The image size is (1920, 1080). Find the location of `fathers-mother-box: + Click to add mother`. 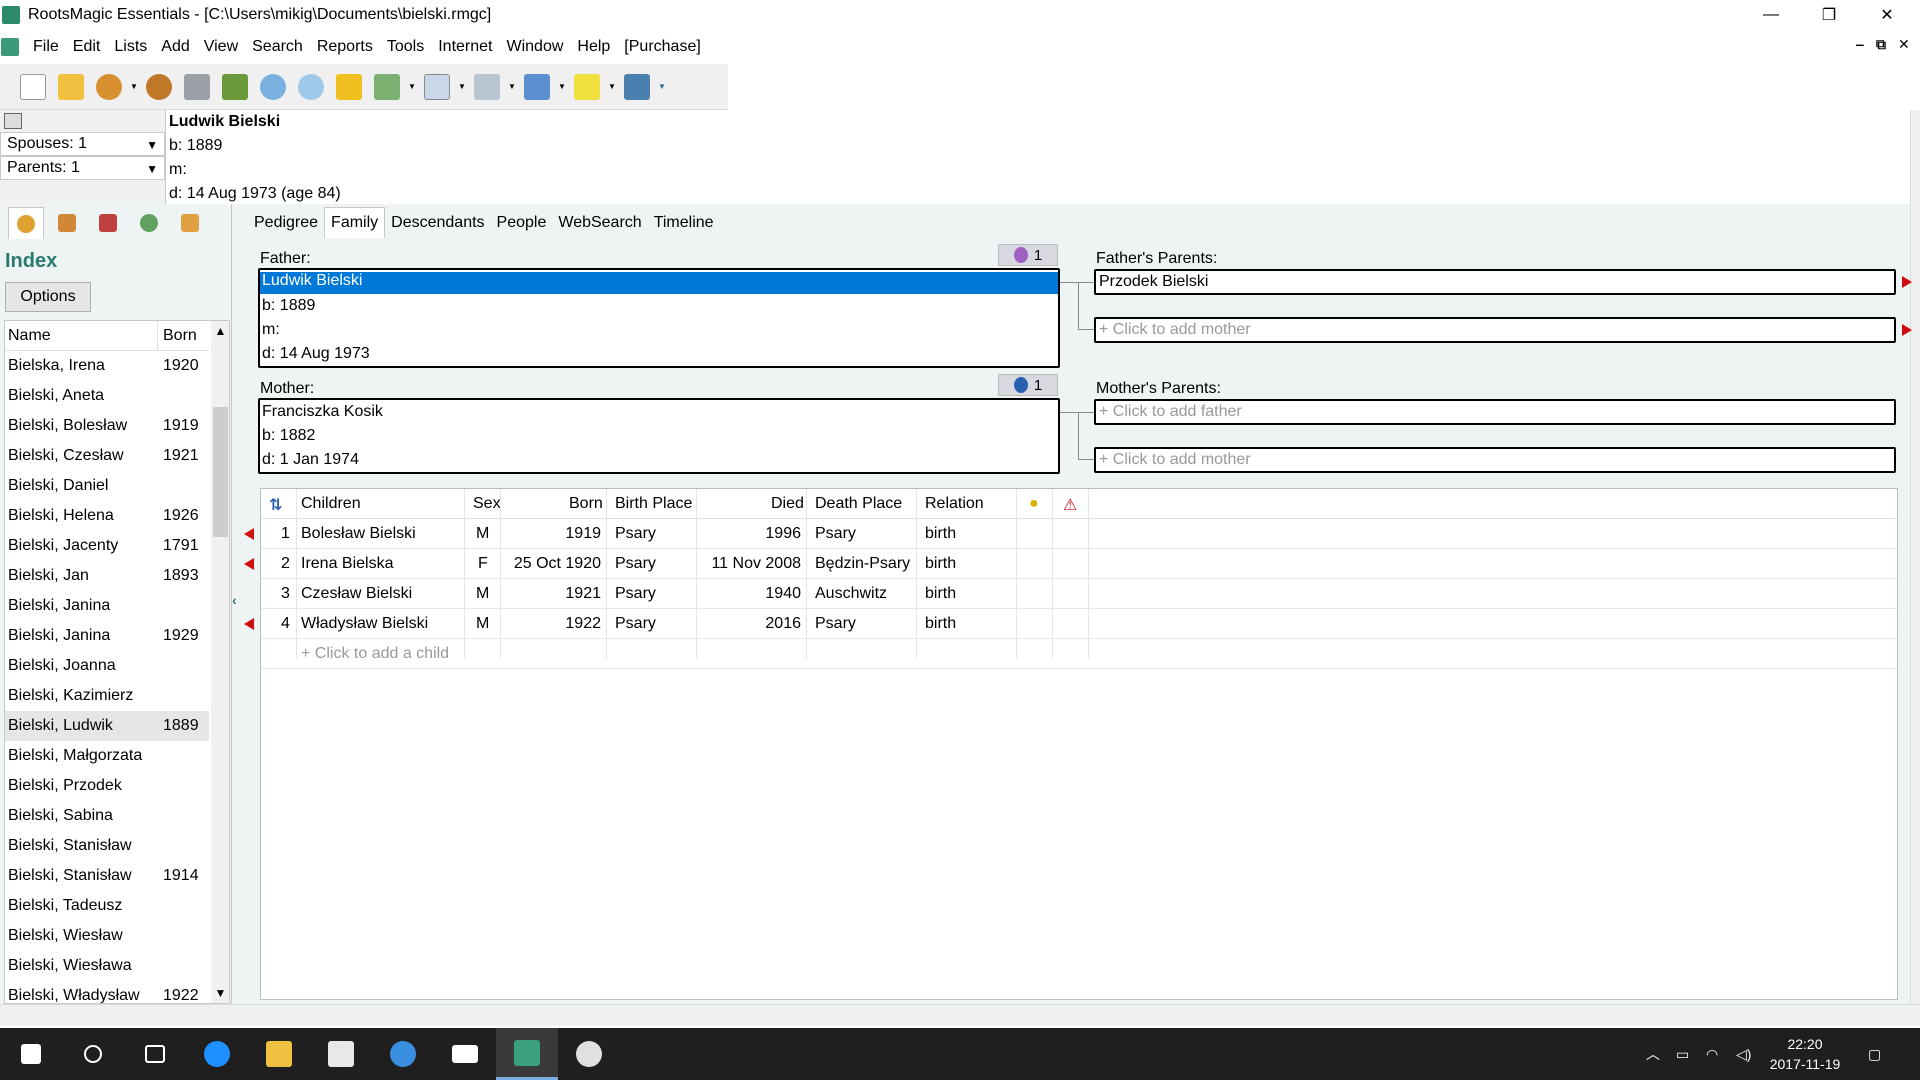

fathers-mother-box: + Click to add mother is located at coordinates (1495, 330).